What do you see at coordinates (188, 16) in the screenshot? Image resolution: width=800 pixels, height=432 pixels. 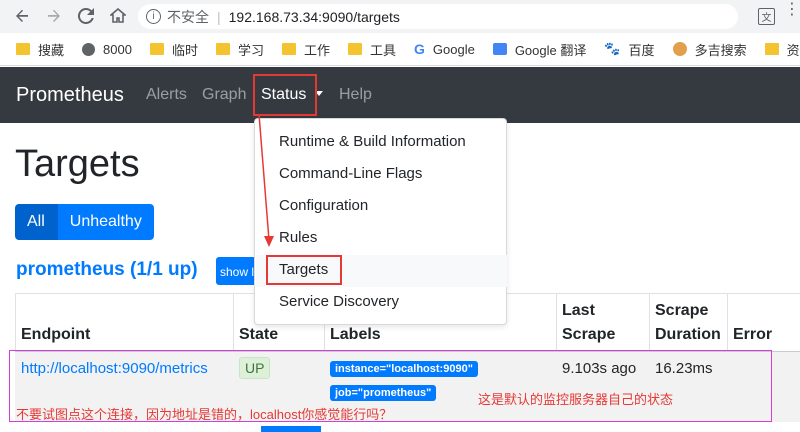 I see `insecure-label: 不安全` at bounding box center [188, 16].